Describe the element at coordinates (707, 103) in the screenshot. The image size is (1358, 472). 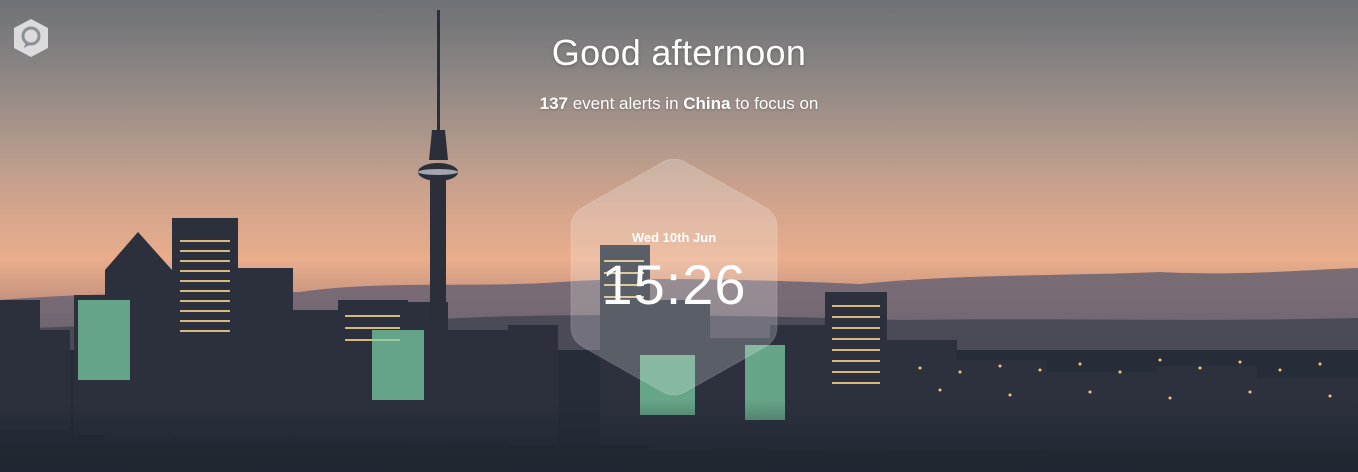
I see `alert-location: China` at that location.